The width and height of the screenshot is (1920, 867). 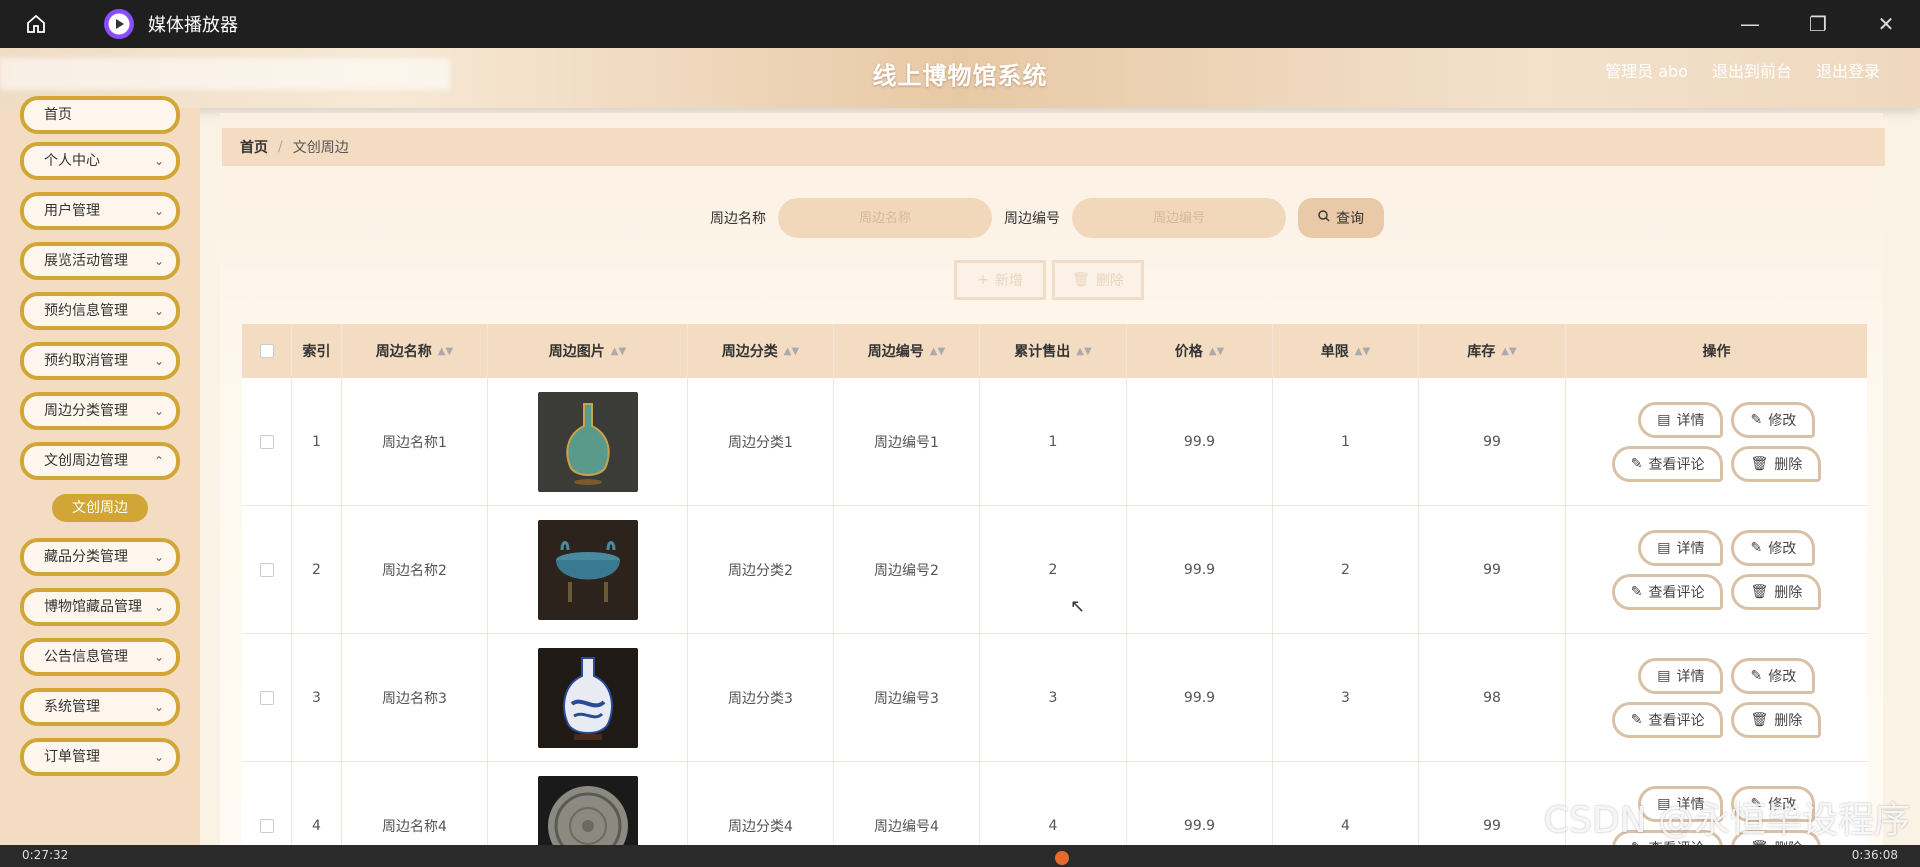 I want to click on index-cell: 1, so click(x=317, y=441).